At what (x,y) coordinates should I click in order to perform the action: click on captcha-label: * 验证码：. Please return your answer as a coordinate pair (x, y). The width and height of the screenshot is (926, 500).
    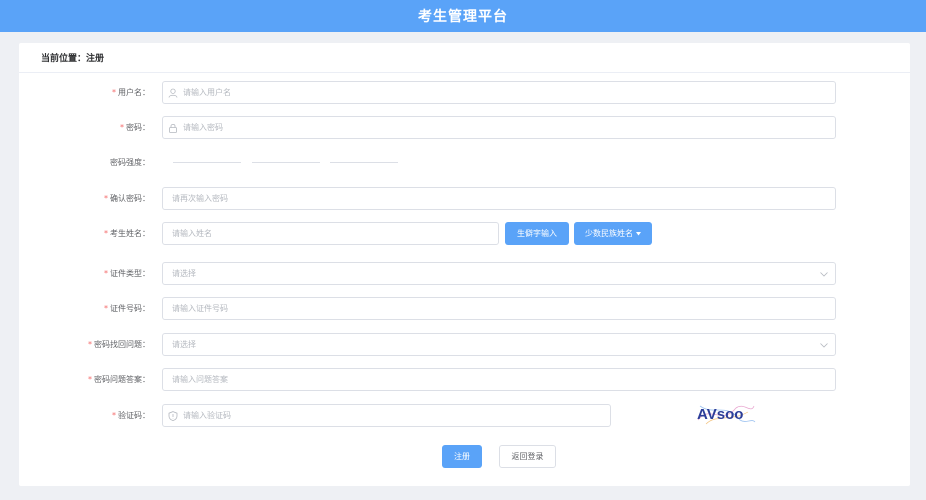
    Looking at the image, I should click on (131, 415).